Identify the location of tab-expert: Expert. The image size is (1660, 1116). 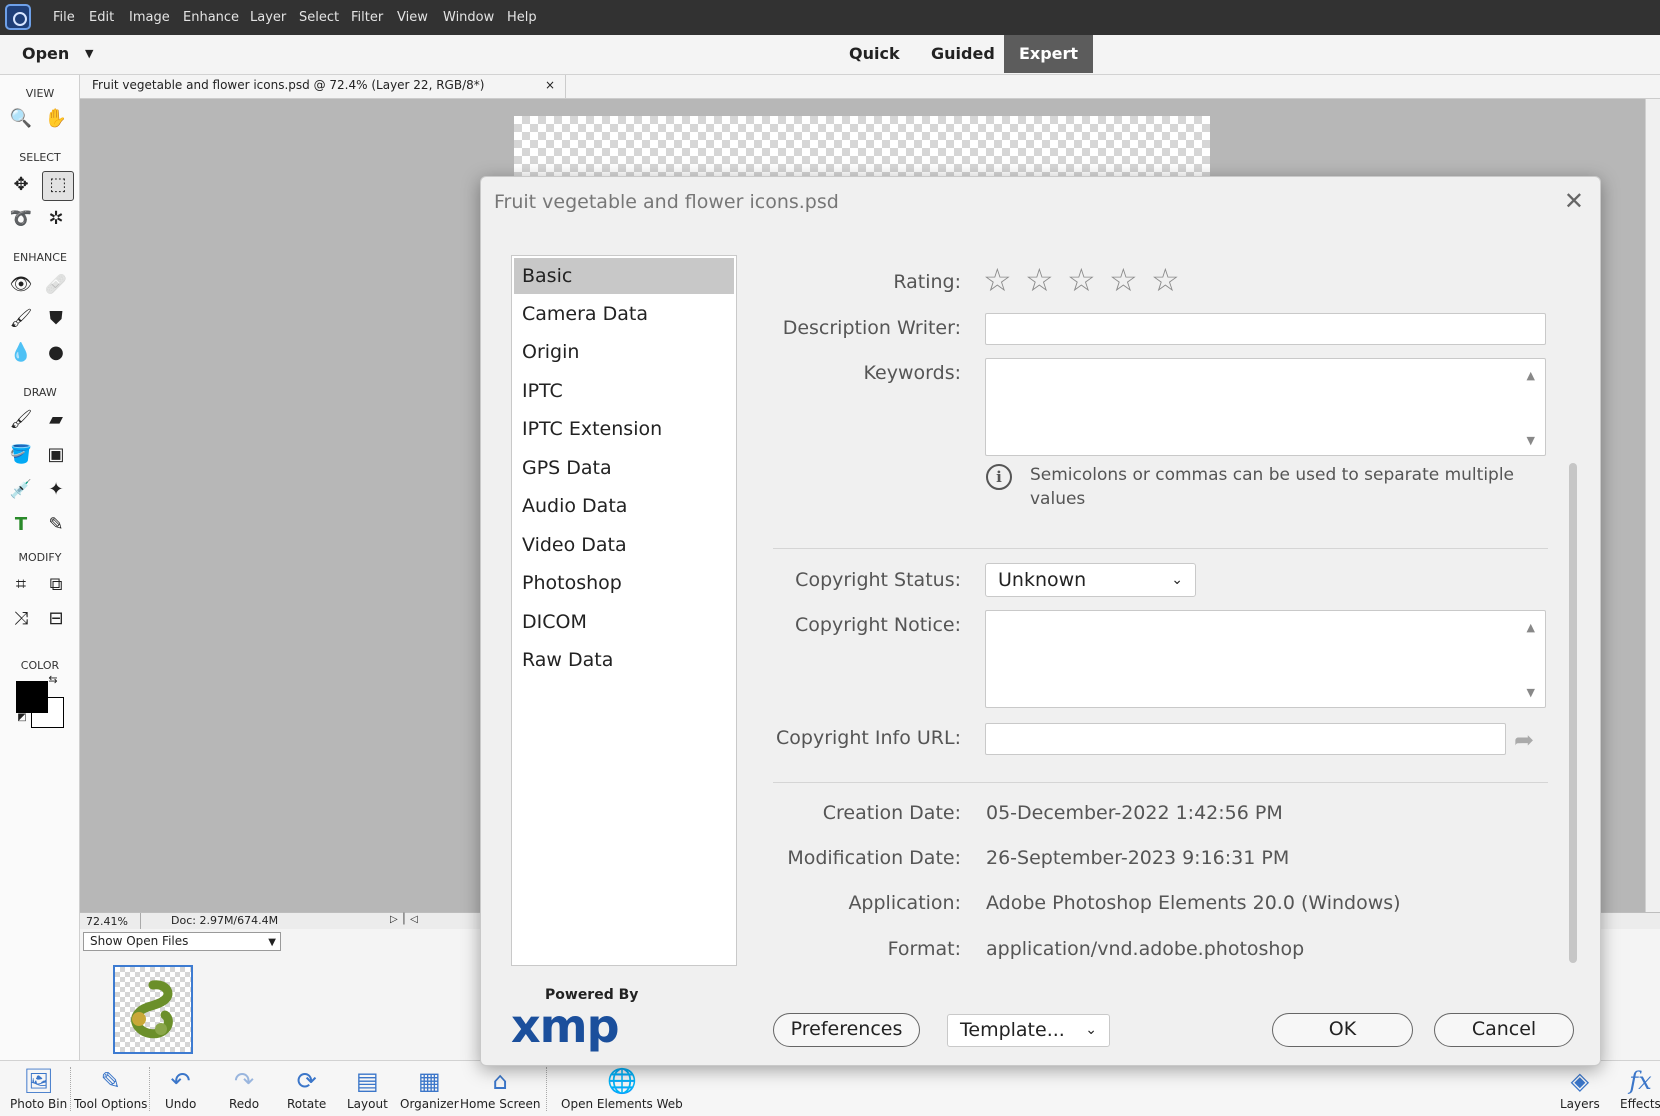
(1048, 54).